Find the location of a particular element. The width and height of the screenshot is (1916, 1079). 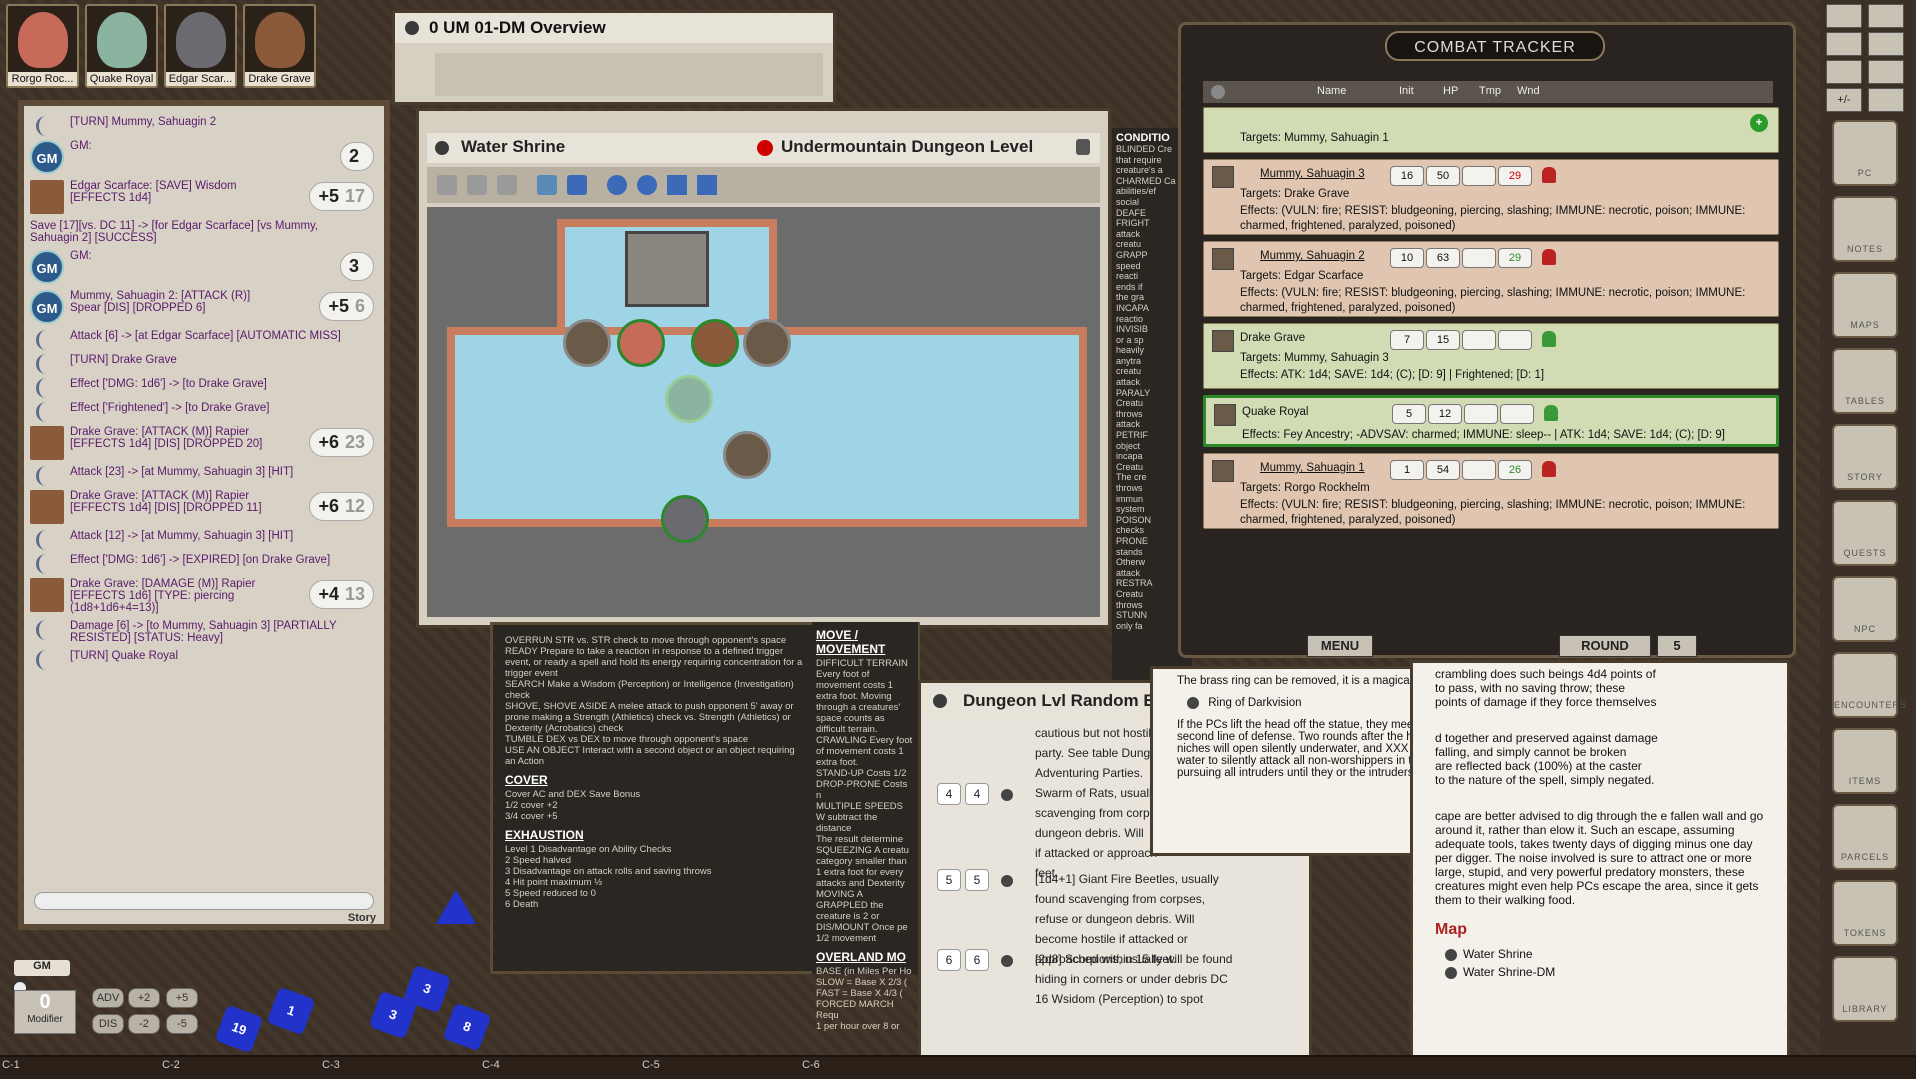

pointer-icon is located at coordinates (447, 185).